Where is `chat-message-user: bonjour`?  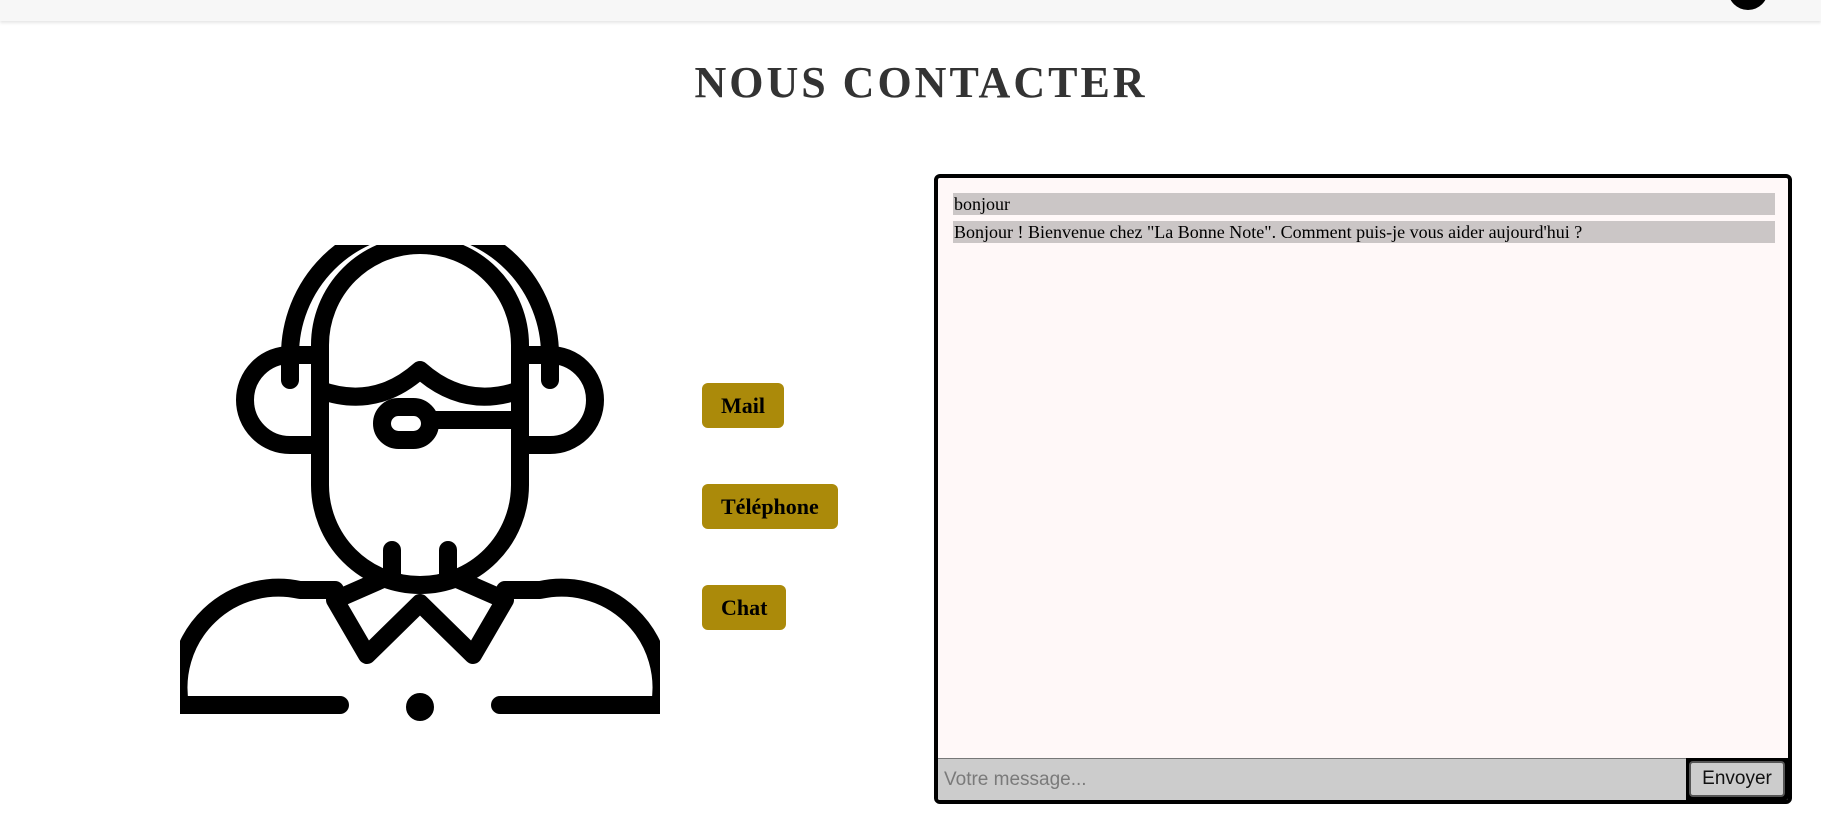 chat-message-user: bonjour is located at coordinates (1364, 204).